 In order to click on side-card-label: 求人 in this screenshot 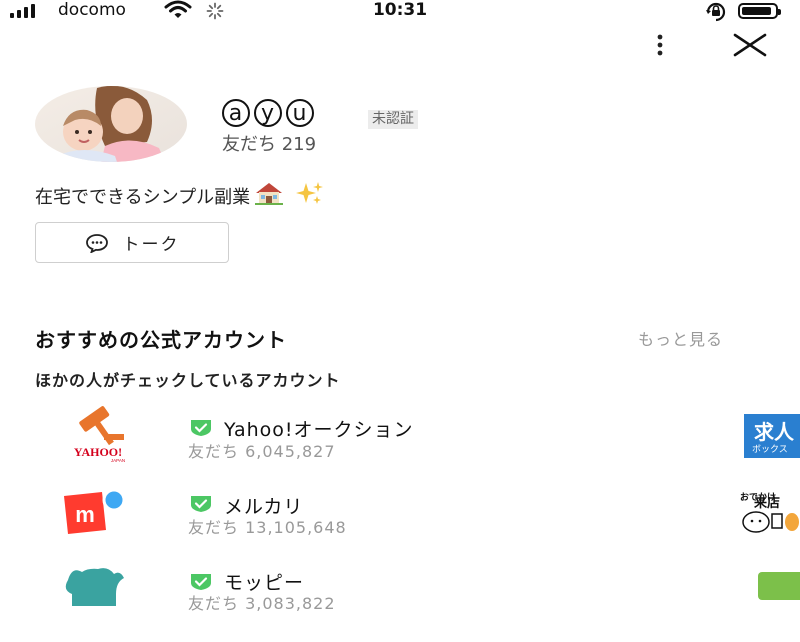, I will do `click(774, 432)`.